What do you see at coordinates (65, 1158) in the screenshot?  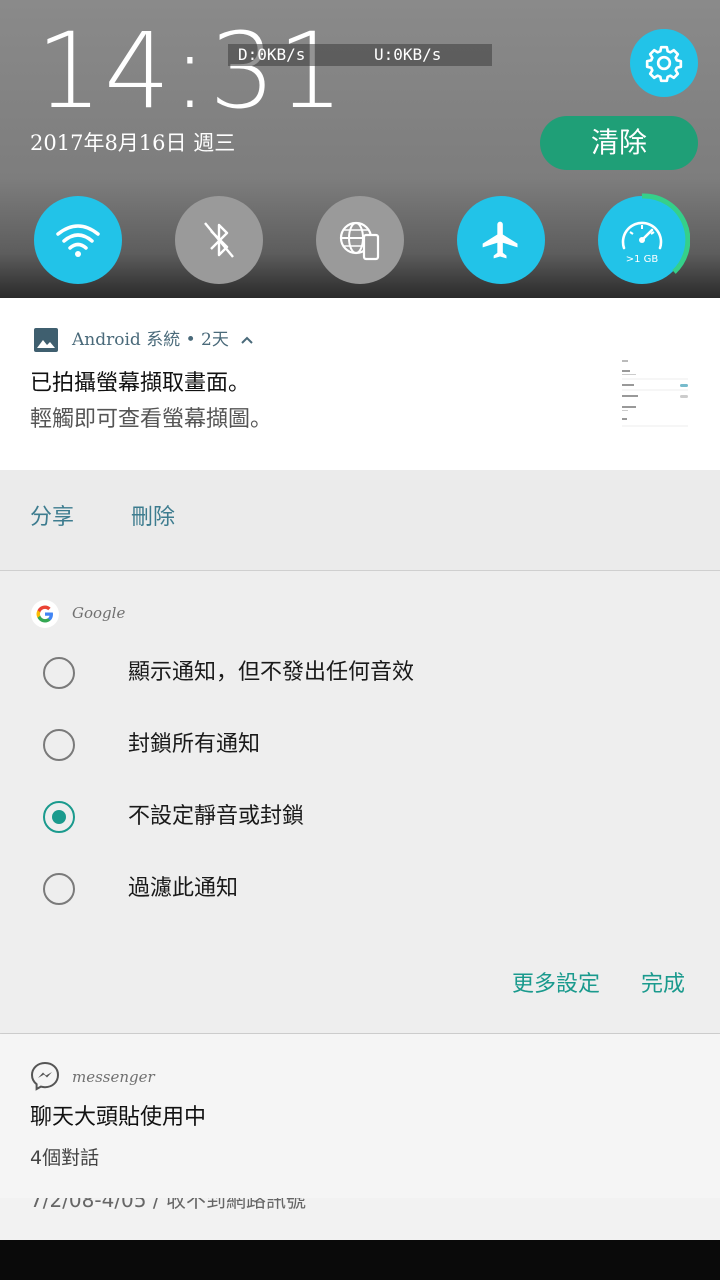 I see `messenger-text: 4個對話` at bounding box center [65, 1158].